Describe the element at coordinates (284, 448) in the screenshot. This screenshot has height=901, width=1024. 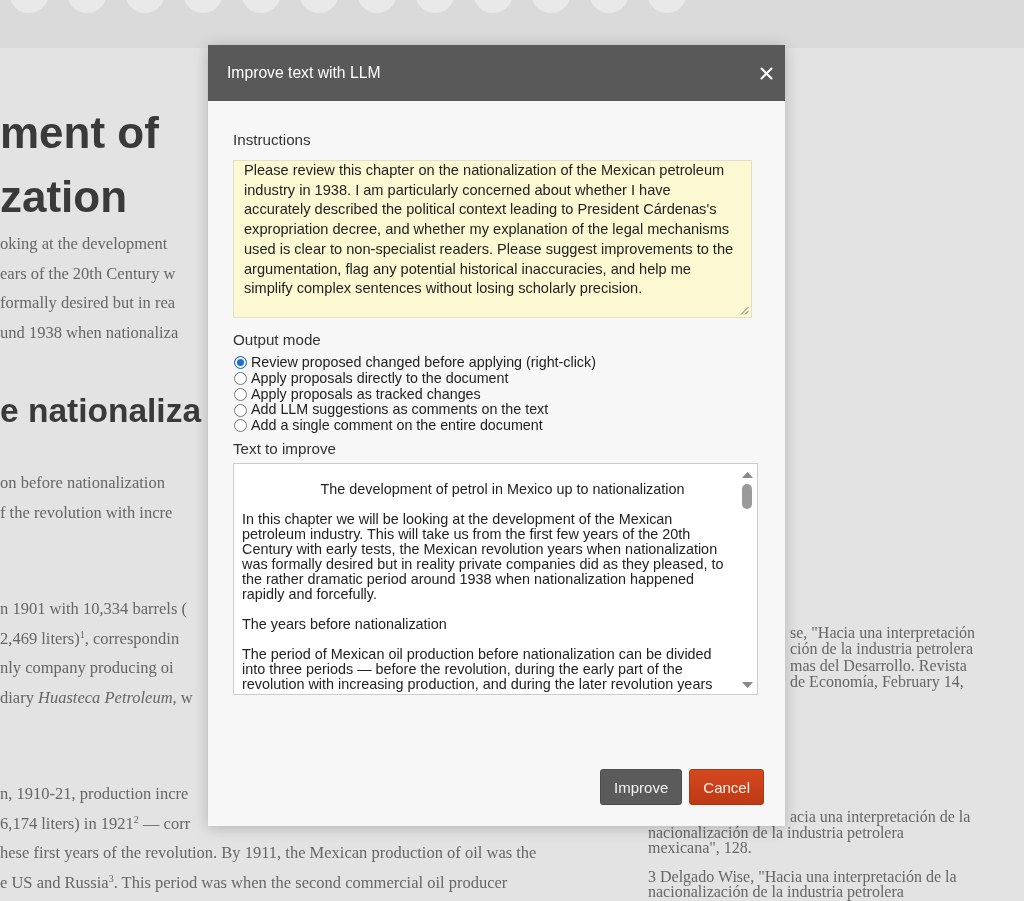
I see `field-label: Text to improve` at that location.